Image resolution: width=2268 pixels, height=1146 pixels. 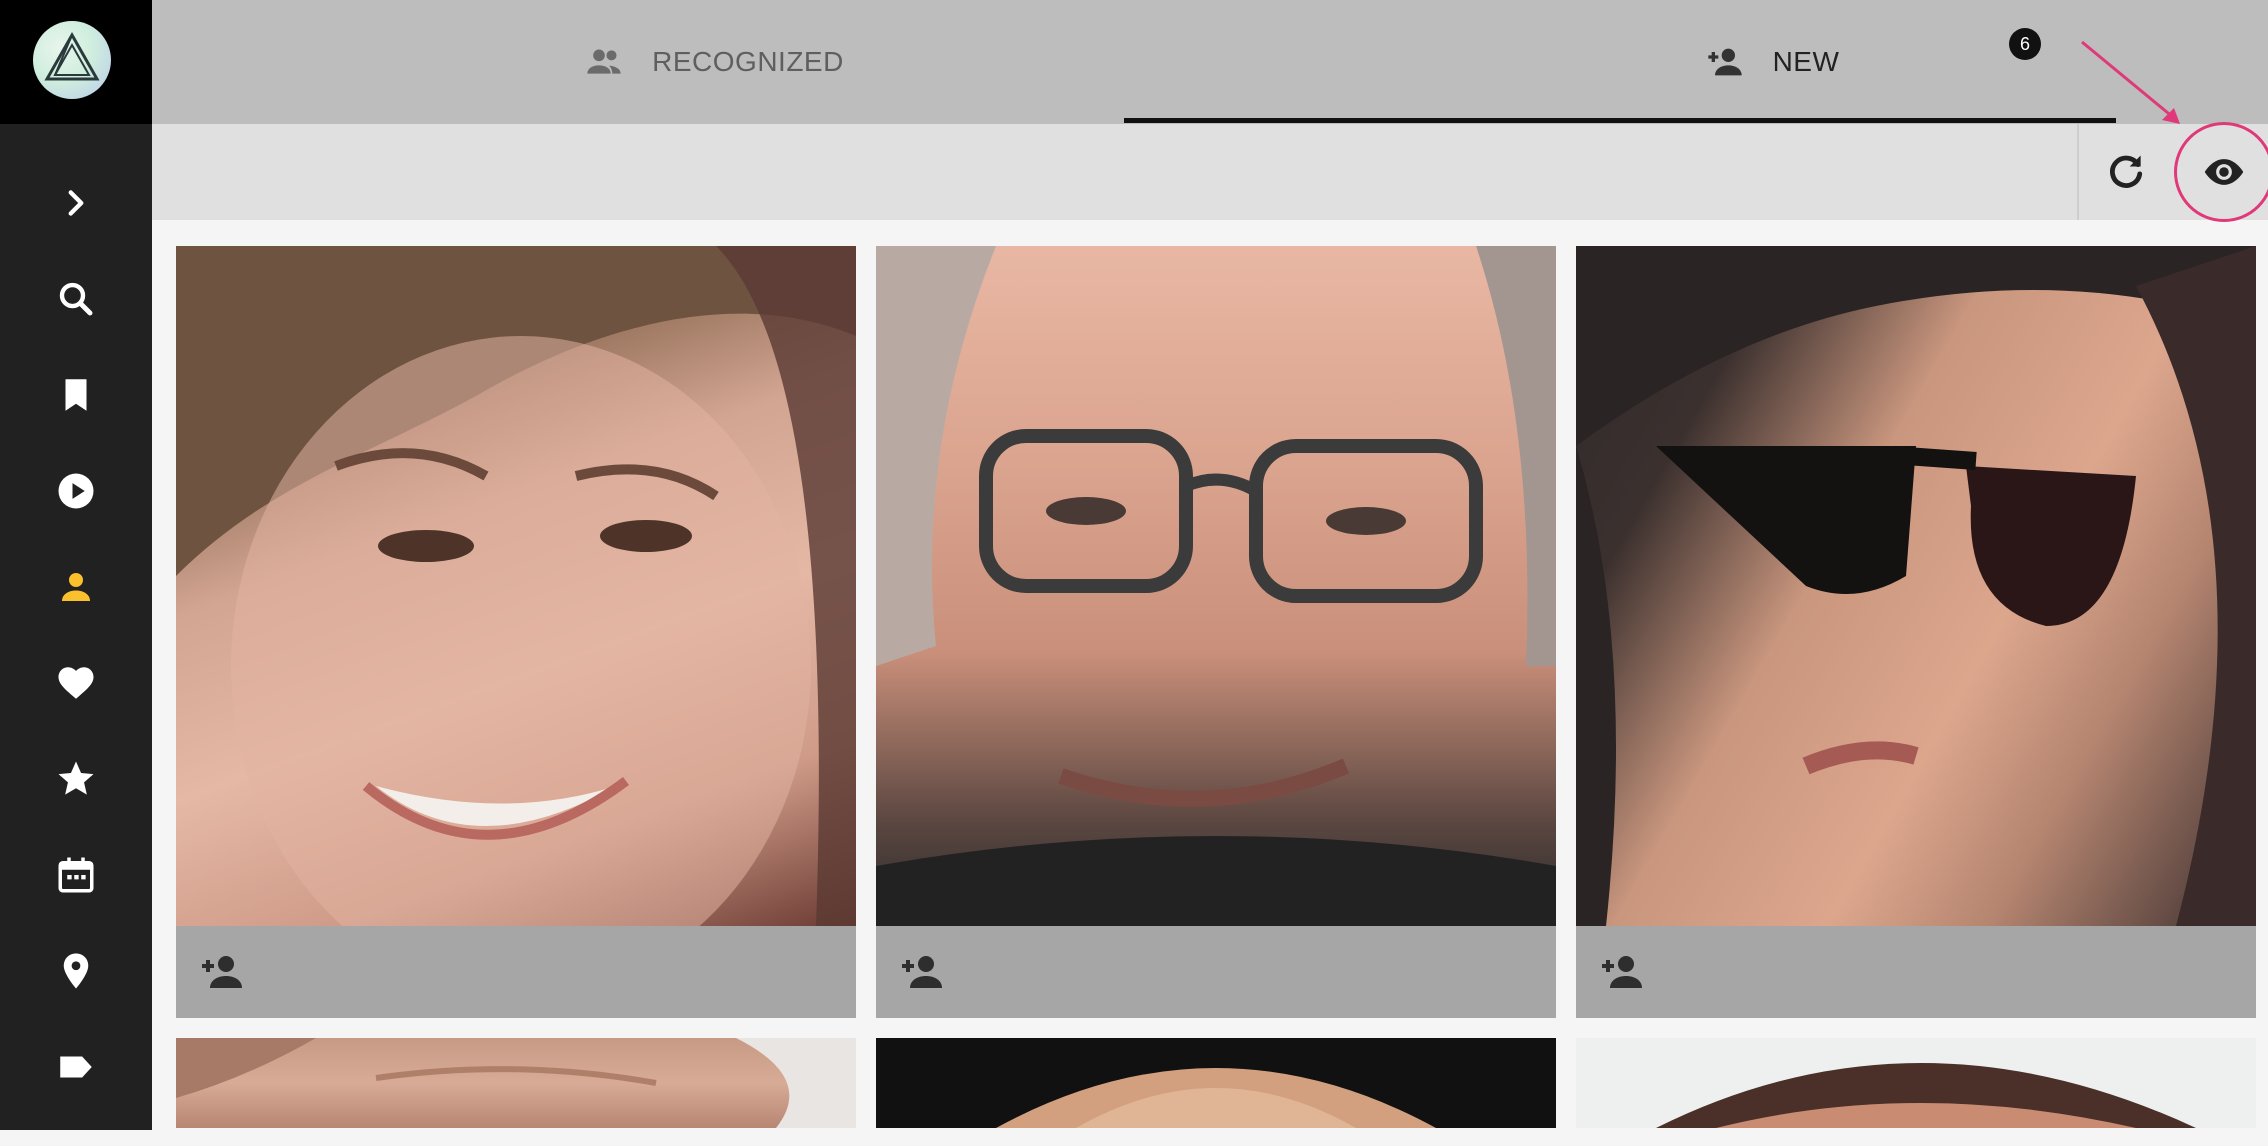 I want to click on person-icon, so click(x=76, y=587).